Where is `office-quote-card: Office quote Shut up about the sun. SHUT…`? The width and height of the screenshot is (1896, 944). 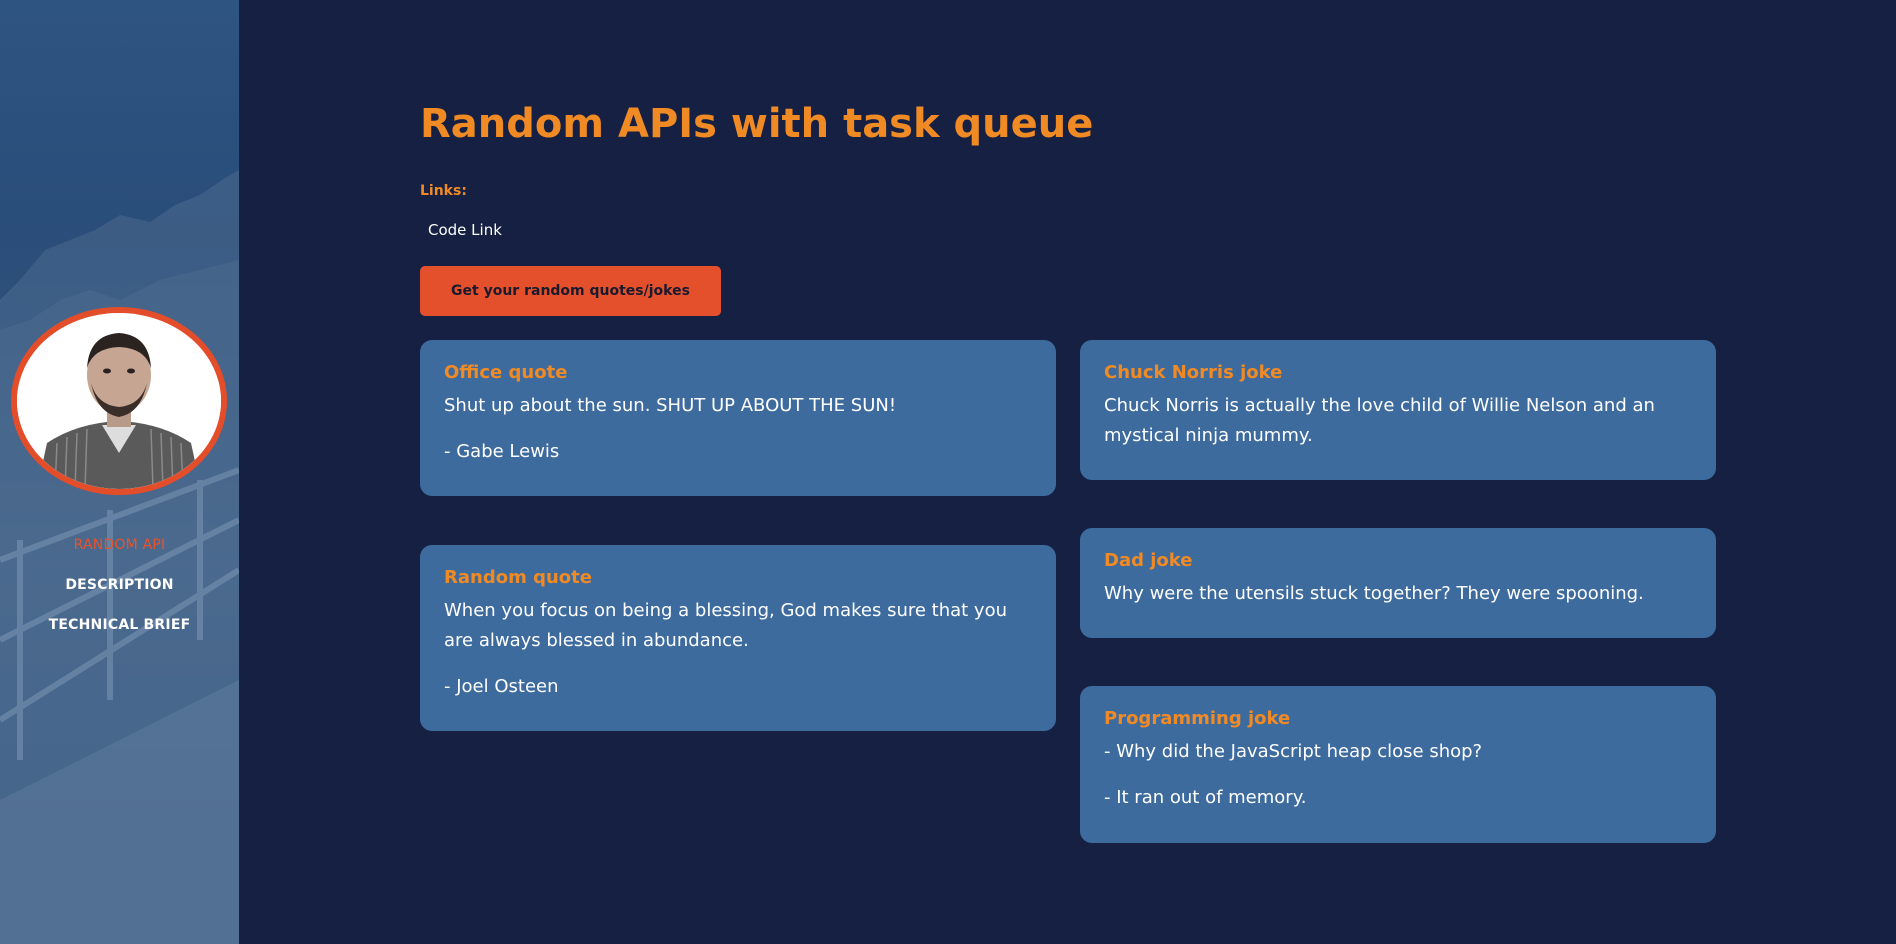
office-quote-card: Office quote Shut up about the sun. SHUT… is located at coordinates (738, 418).